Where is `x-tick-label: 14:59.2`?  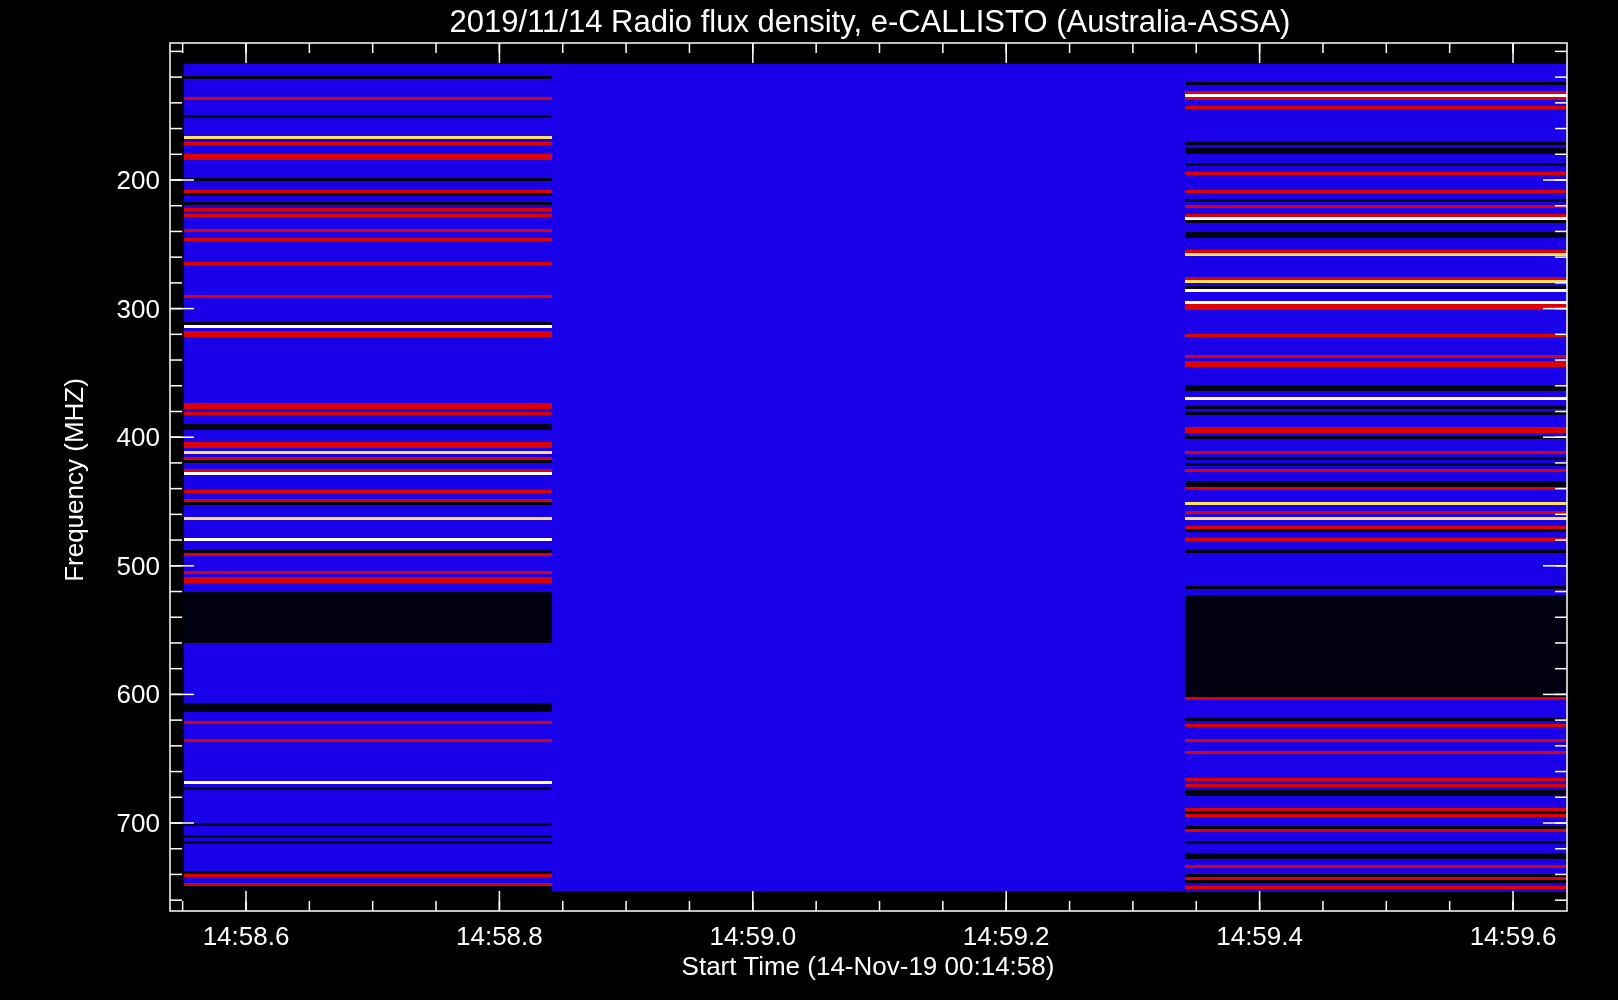 x-tick-label: 14:59.2 is located at coordinates (1006, 936).